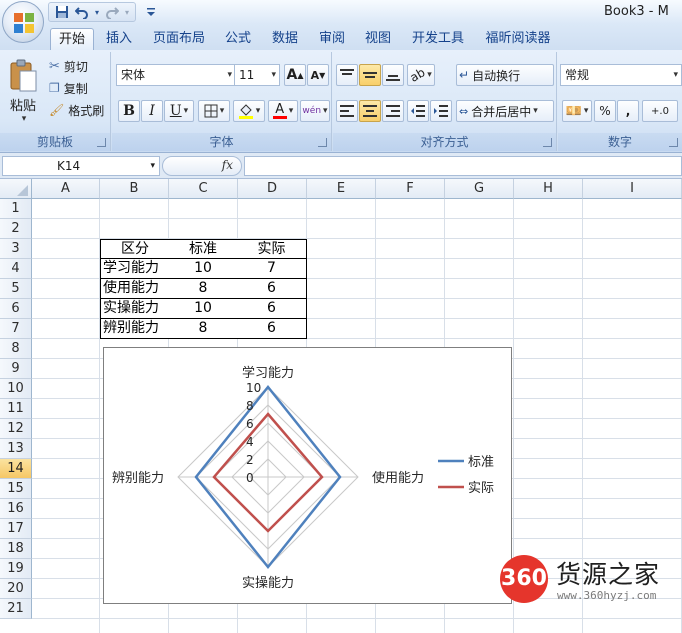 This screenshot has width=682, height=633. I want to click on align-top-button, so click(347, 75).